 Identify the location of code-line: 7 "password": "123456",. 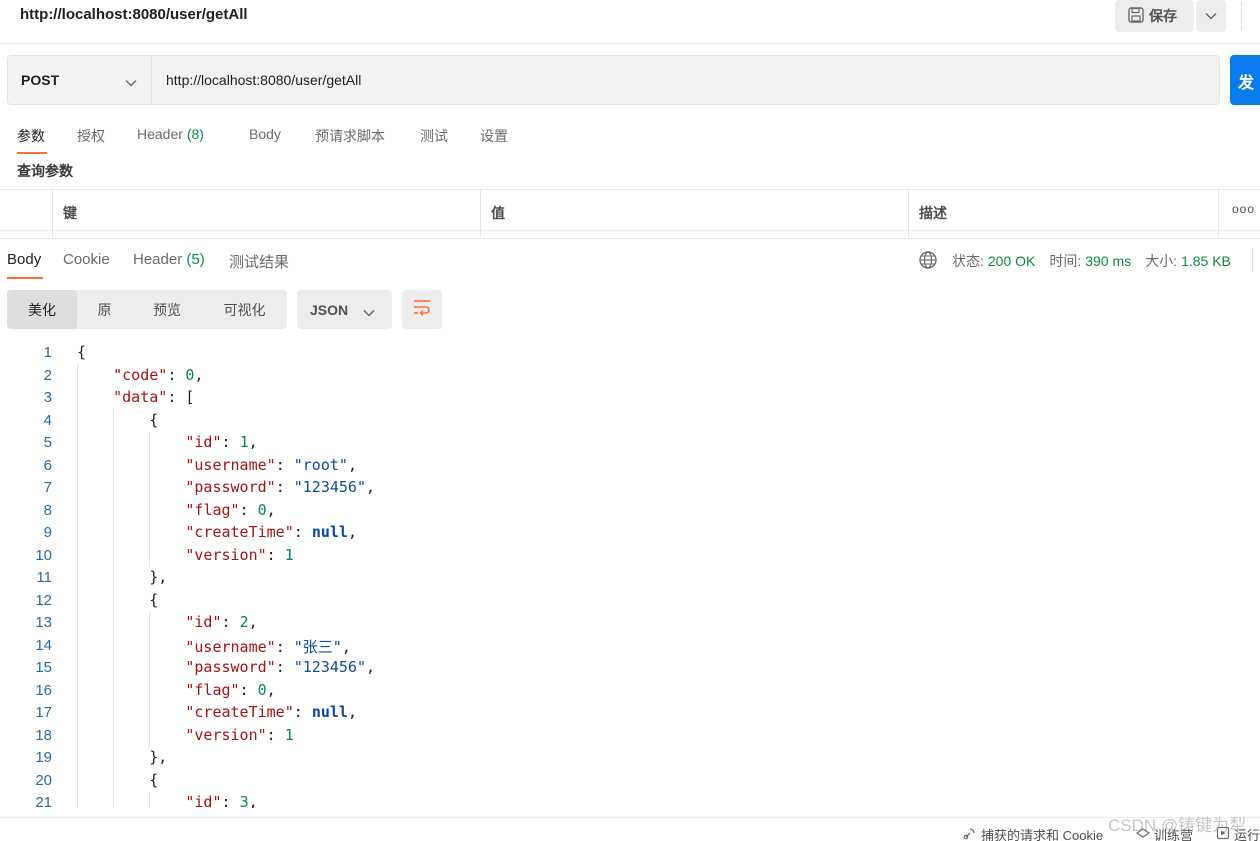
(630, 488).